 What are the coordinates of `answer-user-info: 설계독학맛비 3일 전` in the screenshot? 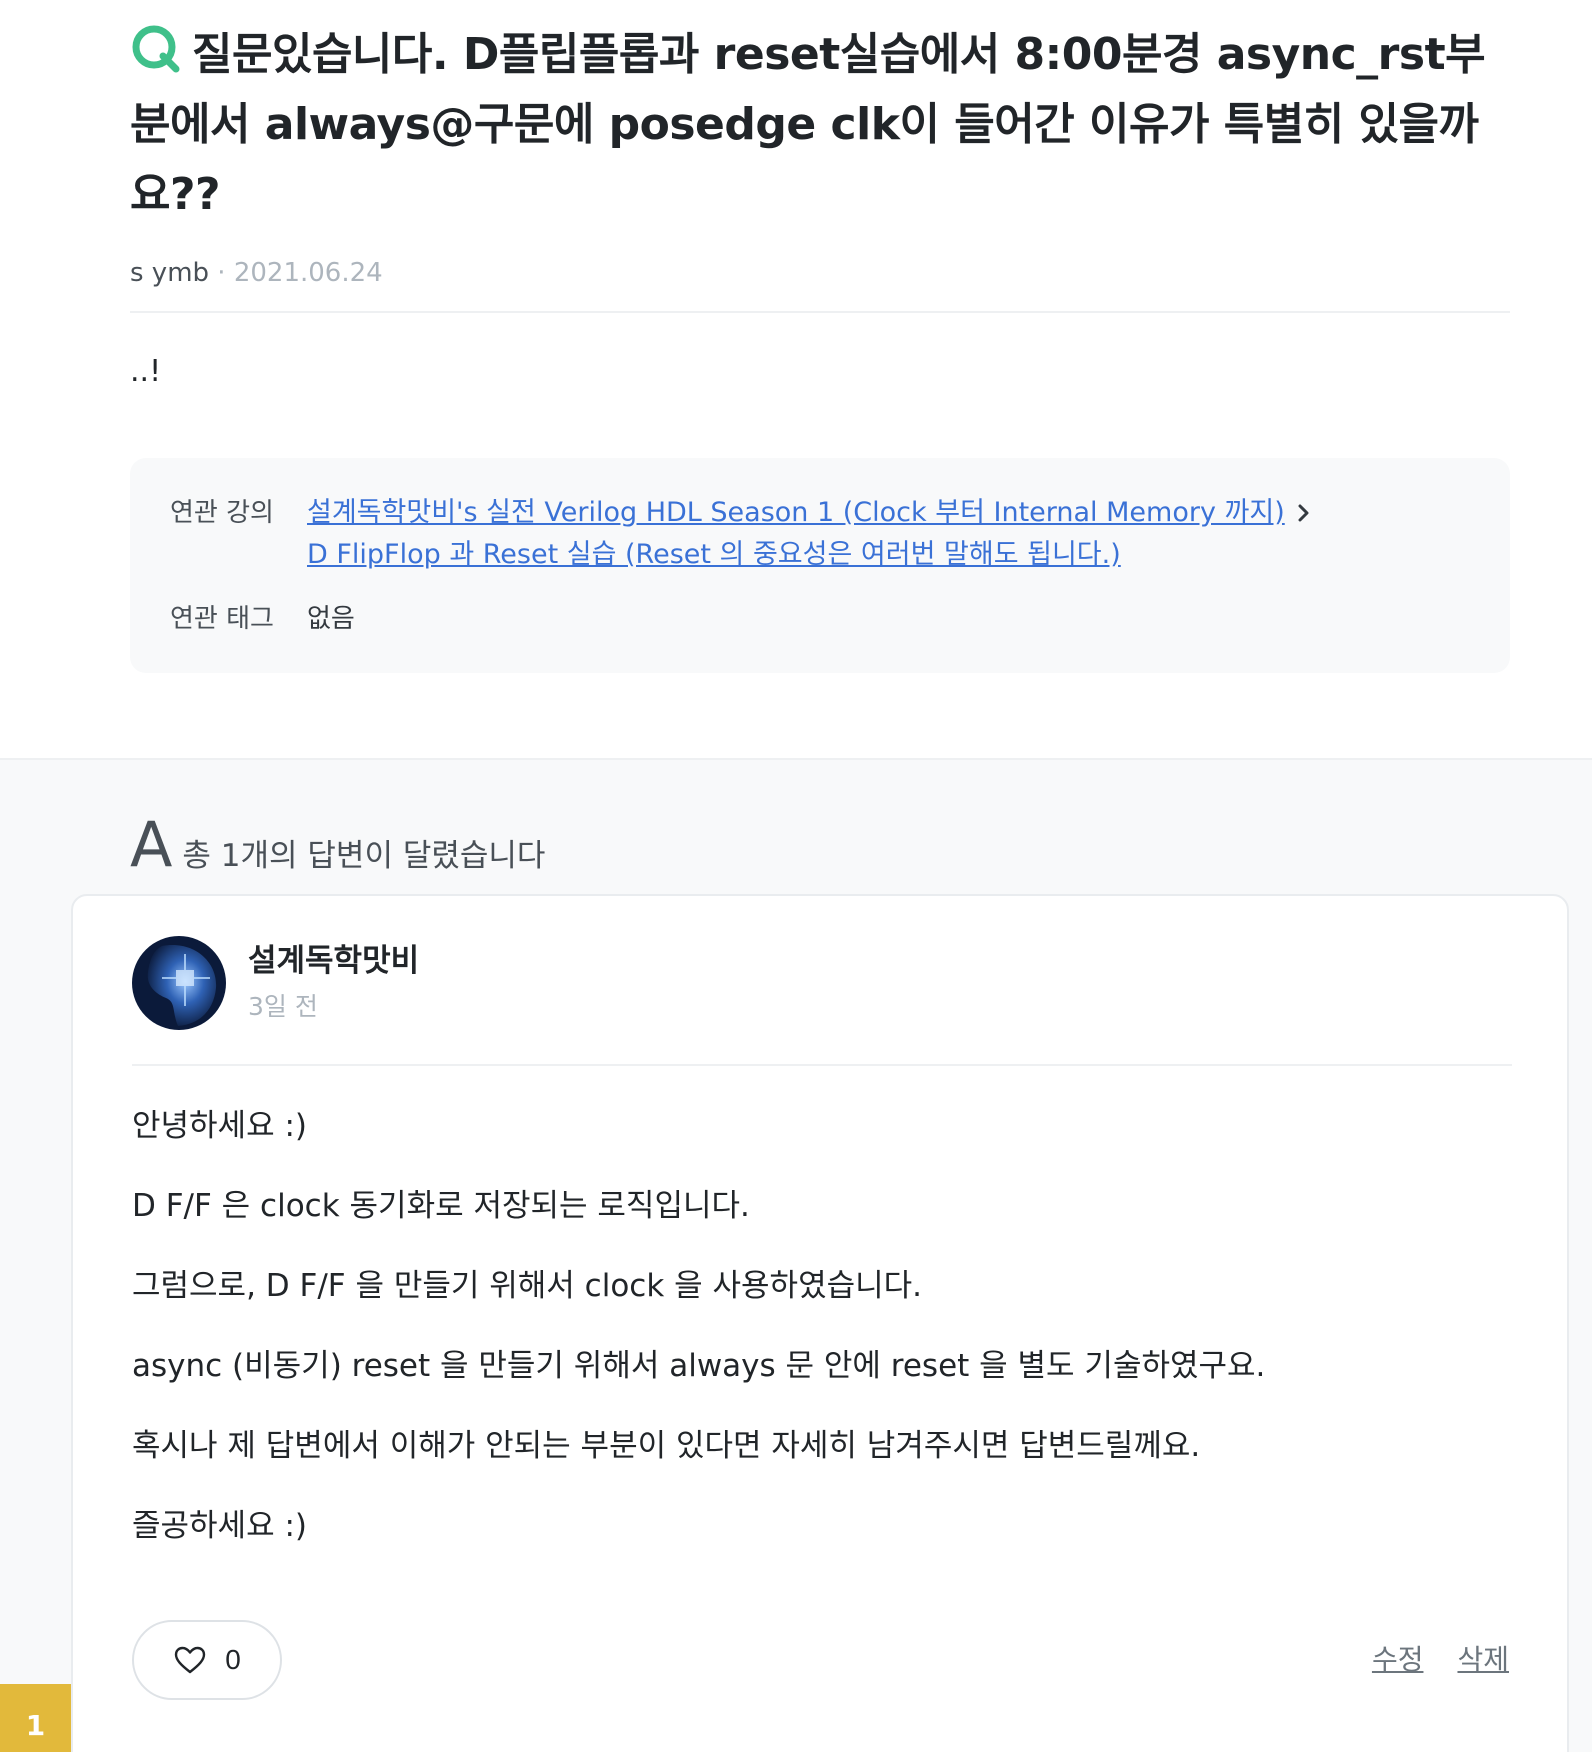 It's located at (333, 983).